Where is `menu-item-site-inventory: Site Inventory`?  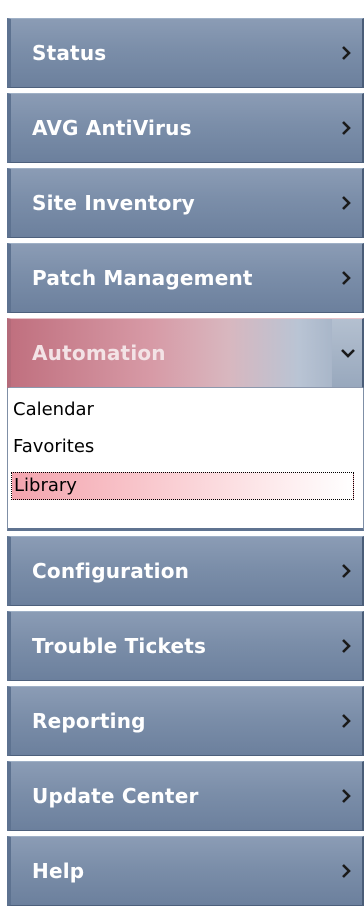
menu-item-site-inventory: Site Inventory is located at coordinates (185, 203).